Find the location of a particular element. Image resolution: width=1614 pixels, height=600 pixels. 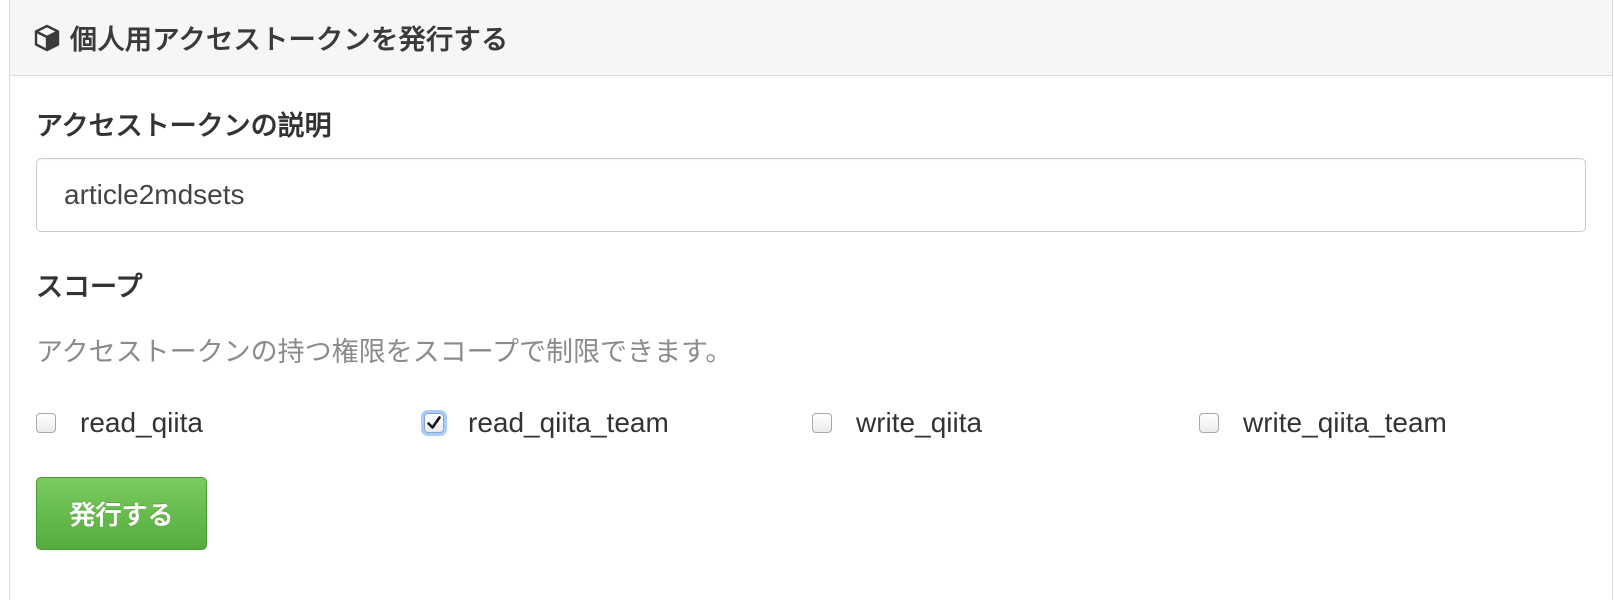

panel-title: 個人用アクセストークンを発行する is located at coordinates (289, 40).